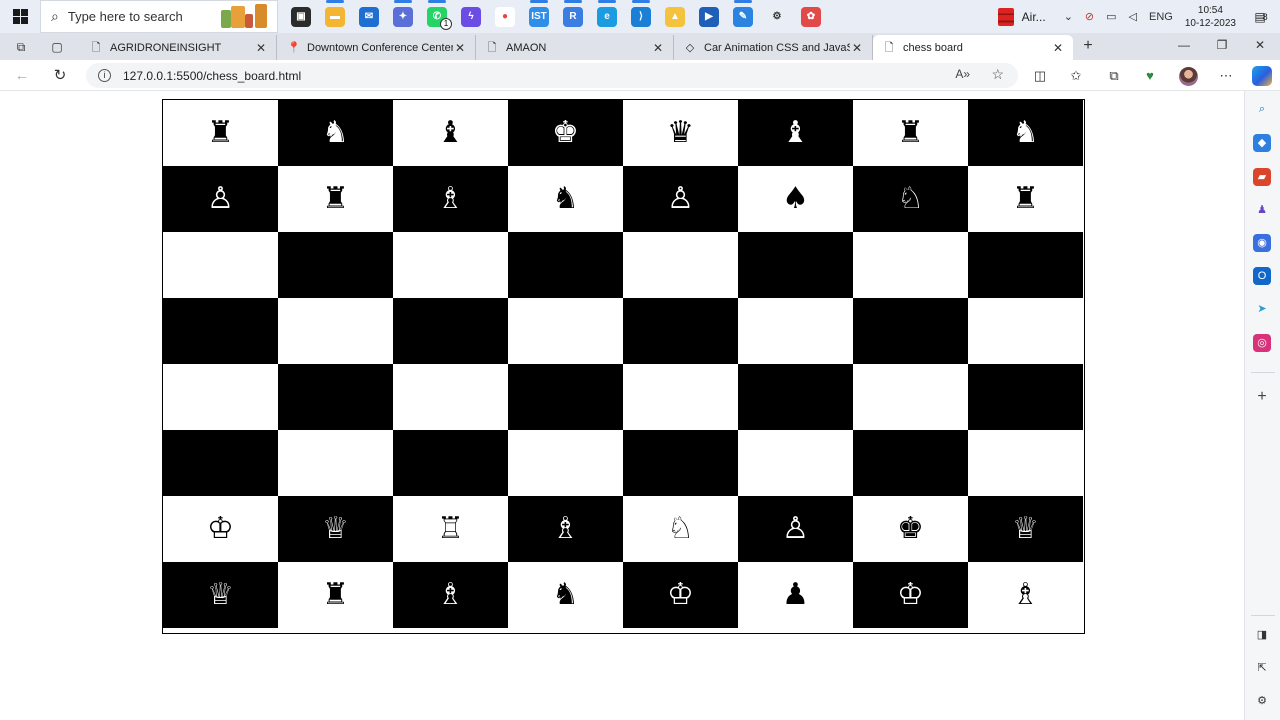  I want to click on media-player-icon: ▶, so click(709, 16).